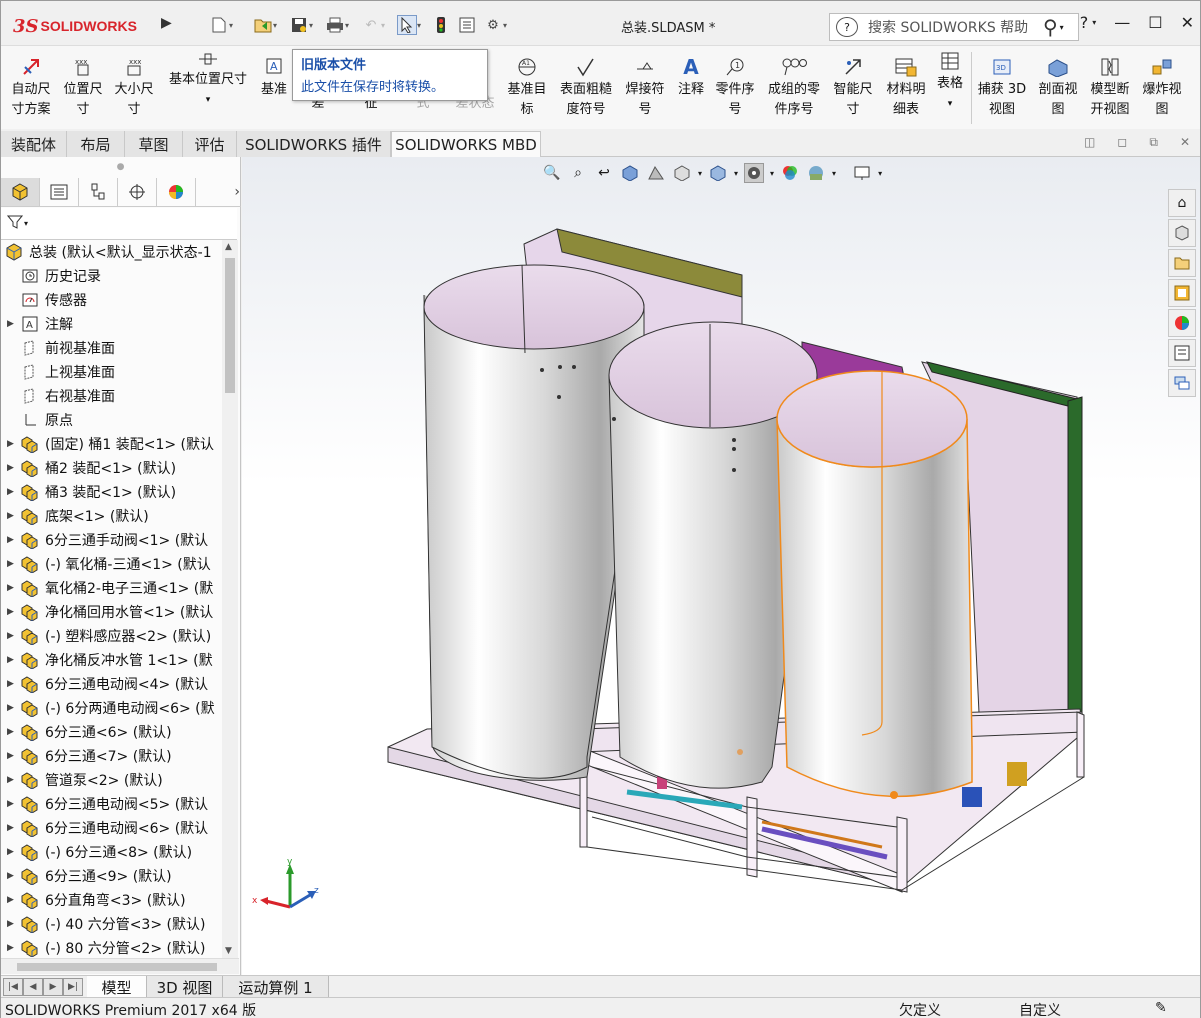  What do you see at coordinates (1040, 1009) in the screenshot?
I see `units-status: 自定义` at bounding box center [1040, 1009].